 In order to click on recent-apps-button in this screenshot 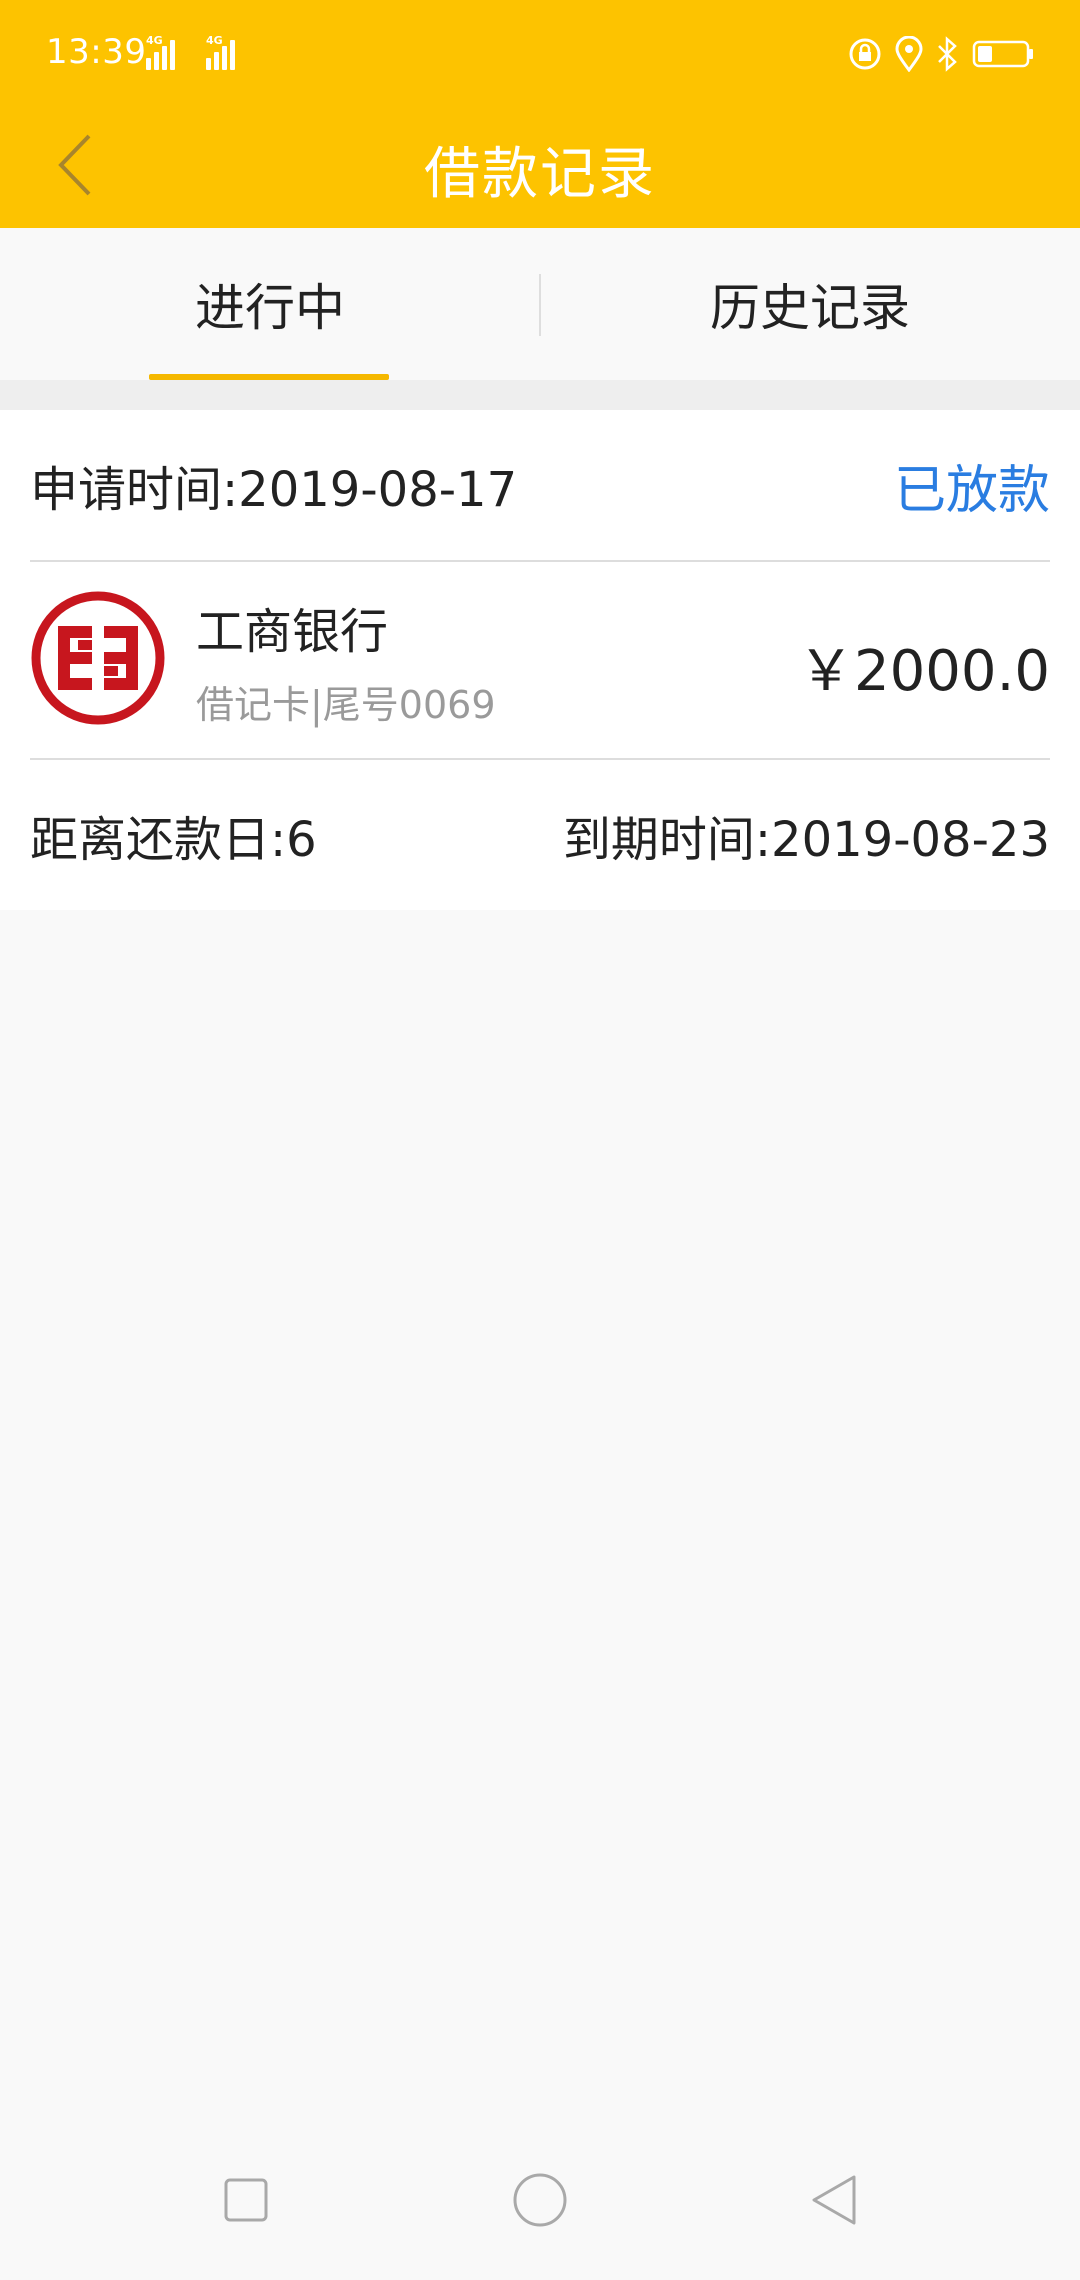, I will do `click(246, 2200)`.